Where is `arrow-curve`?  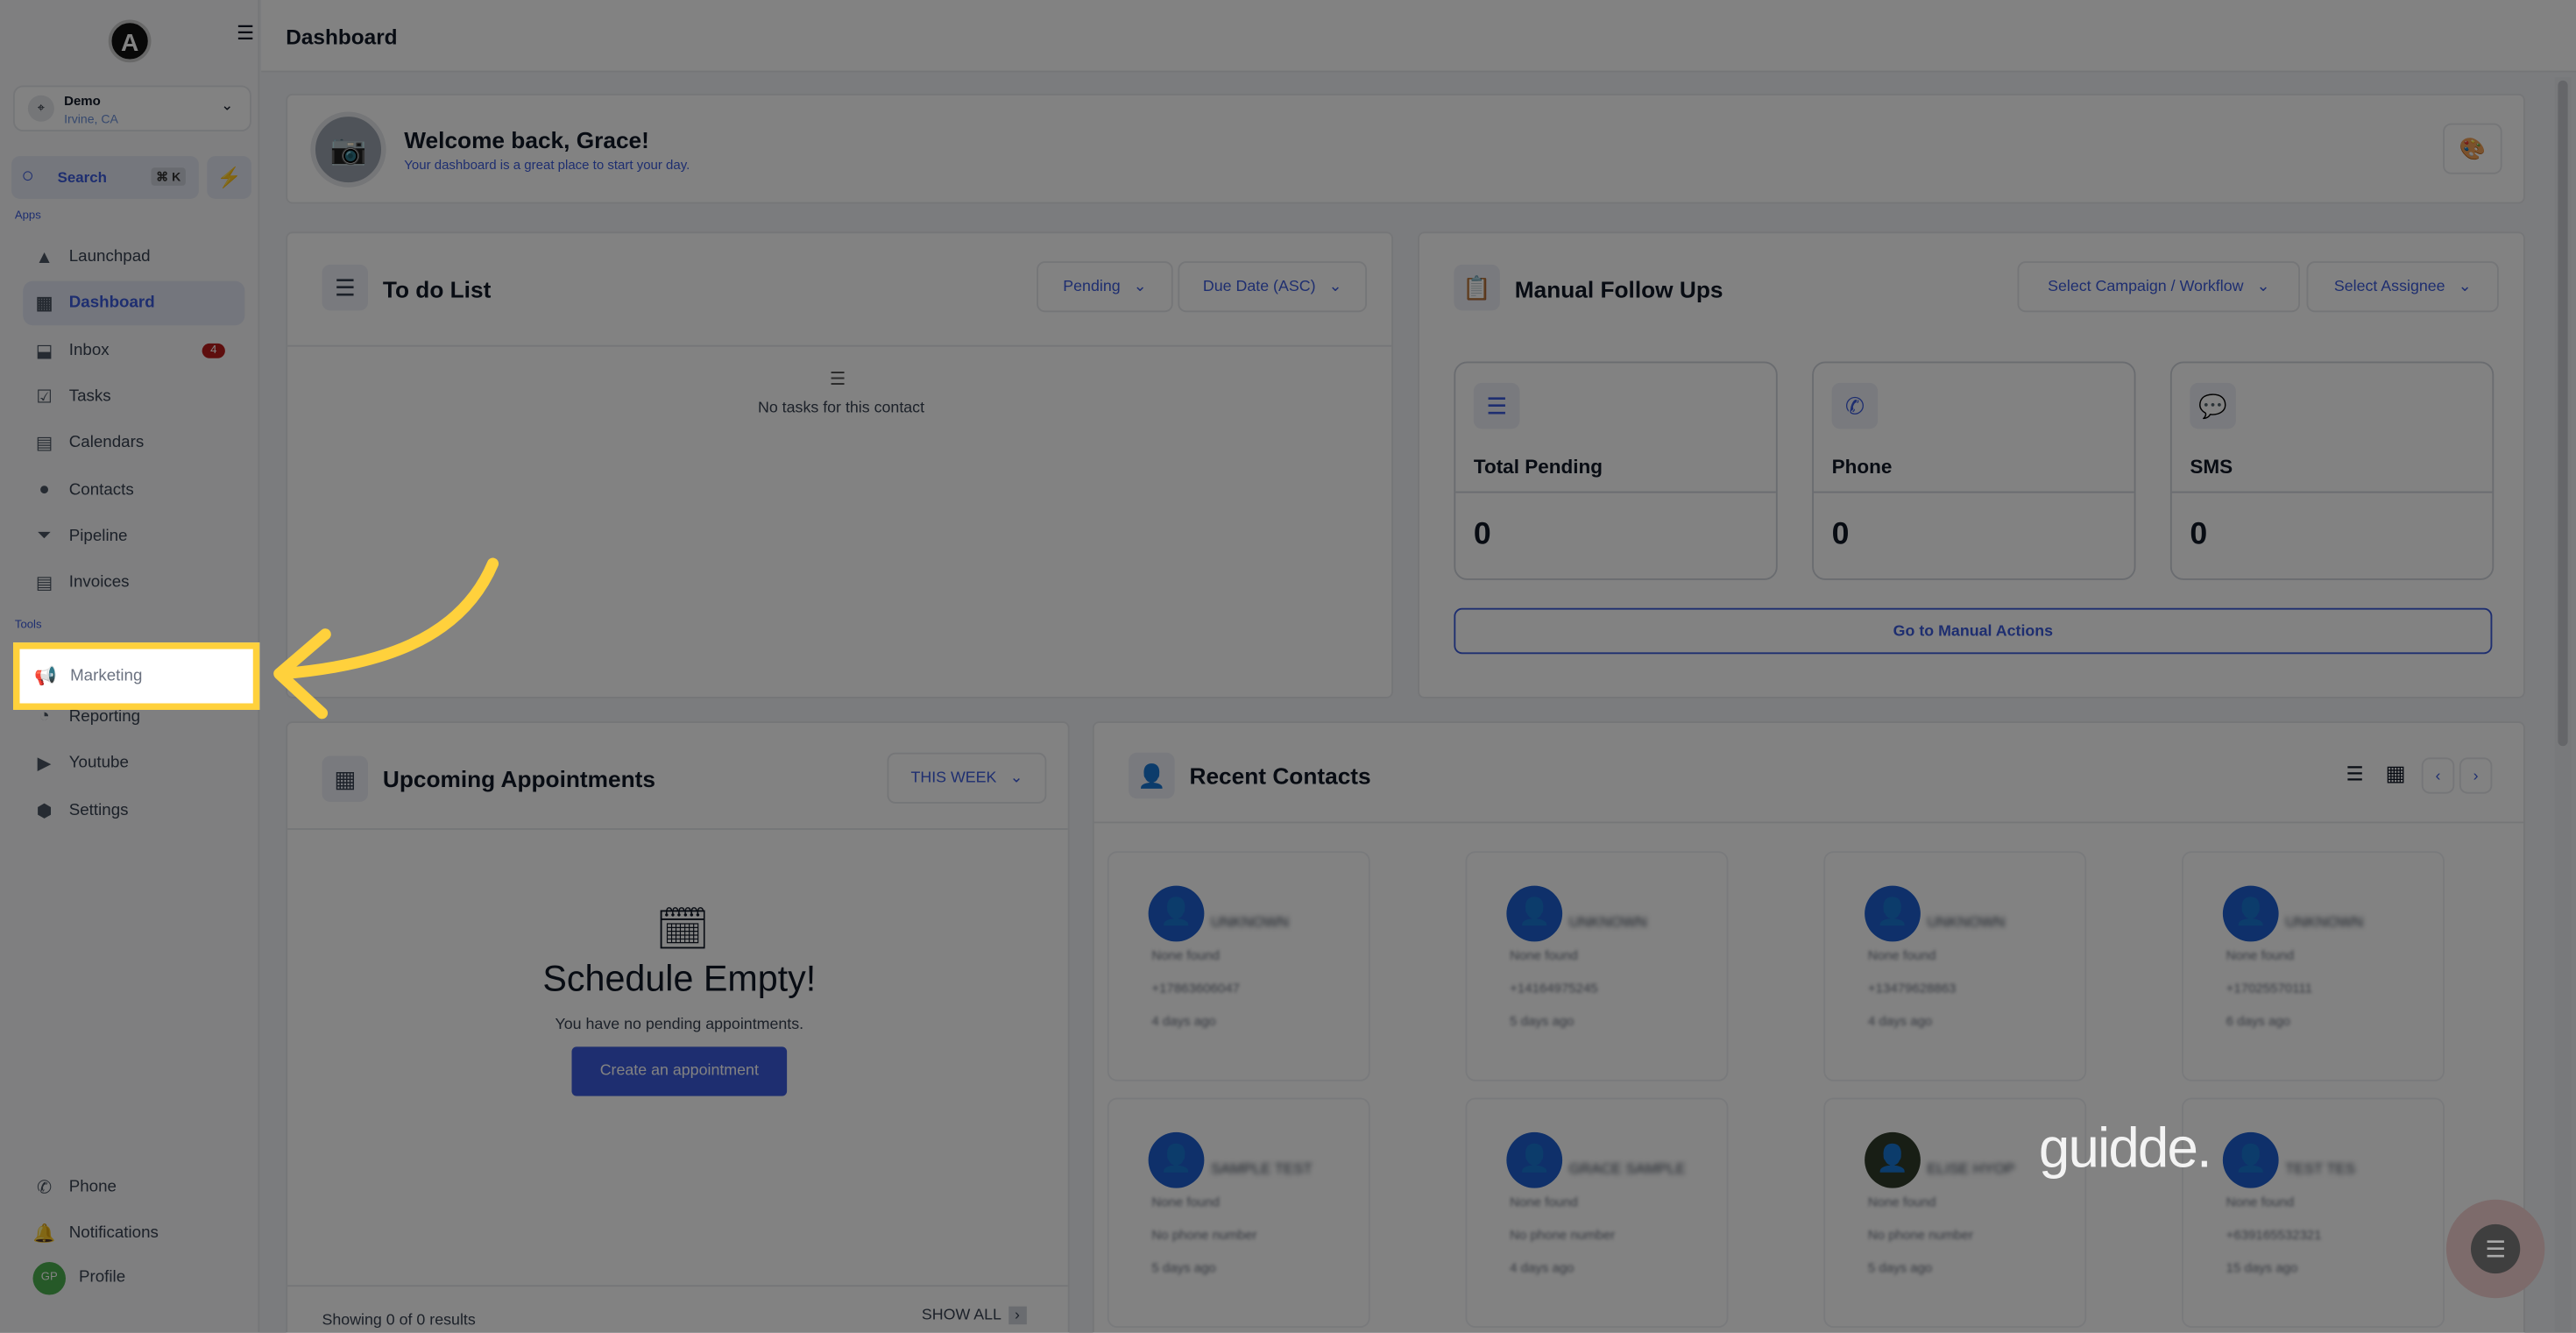
arrow-curve is located at coordinates (387, 618).